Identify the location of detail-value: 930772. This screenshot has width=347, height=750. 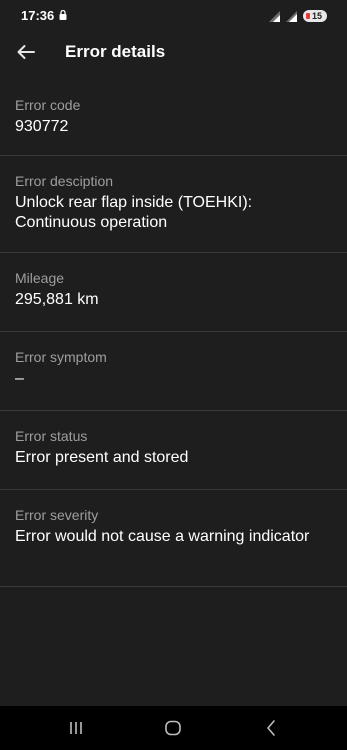
(42, 126).